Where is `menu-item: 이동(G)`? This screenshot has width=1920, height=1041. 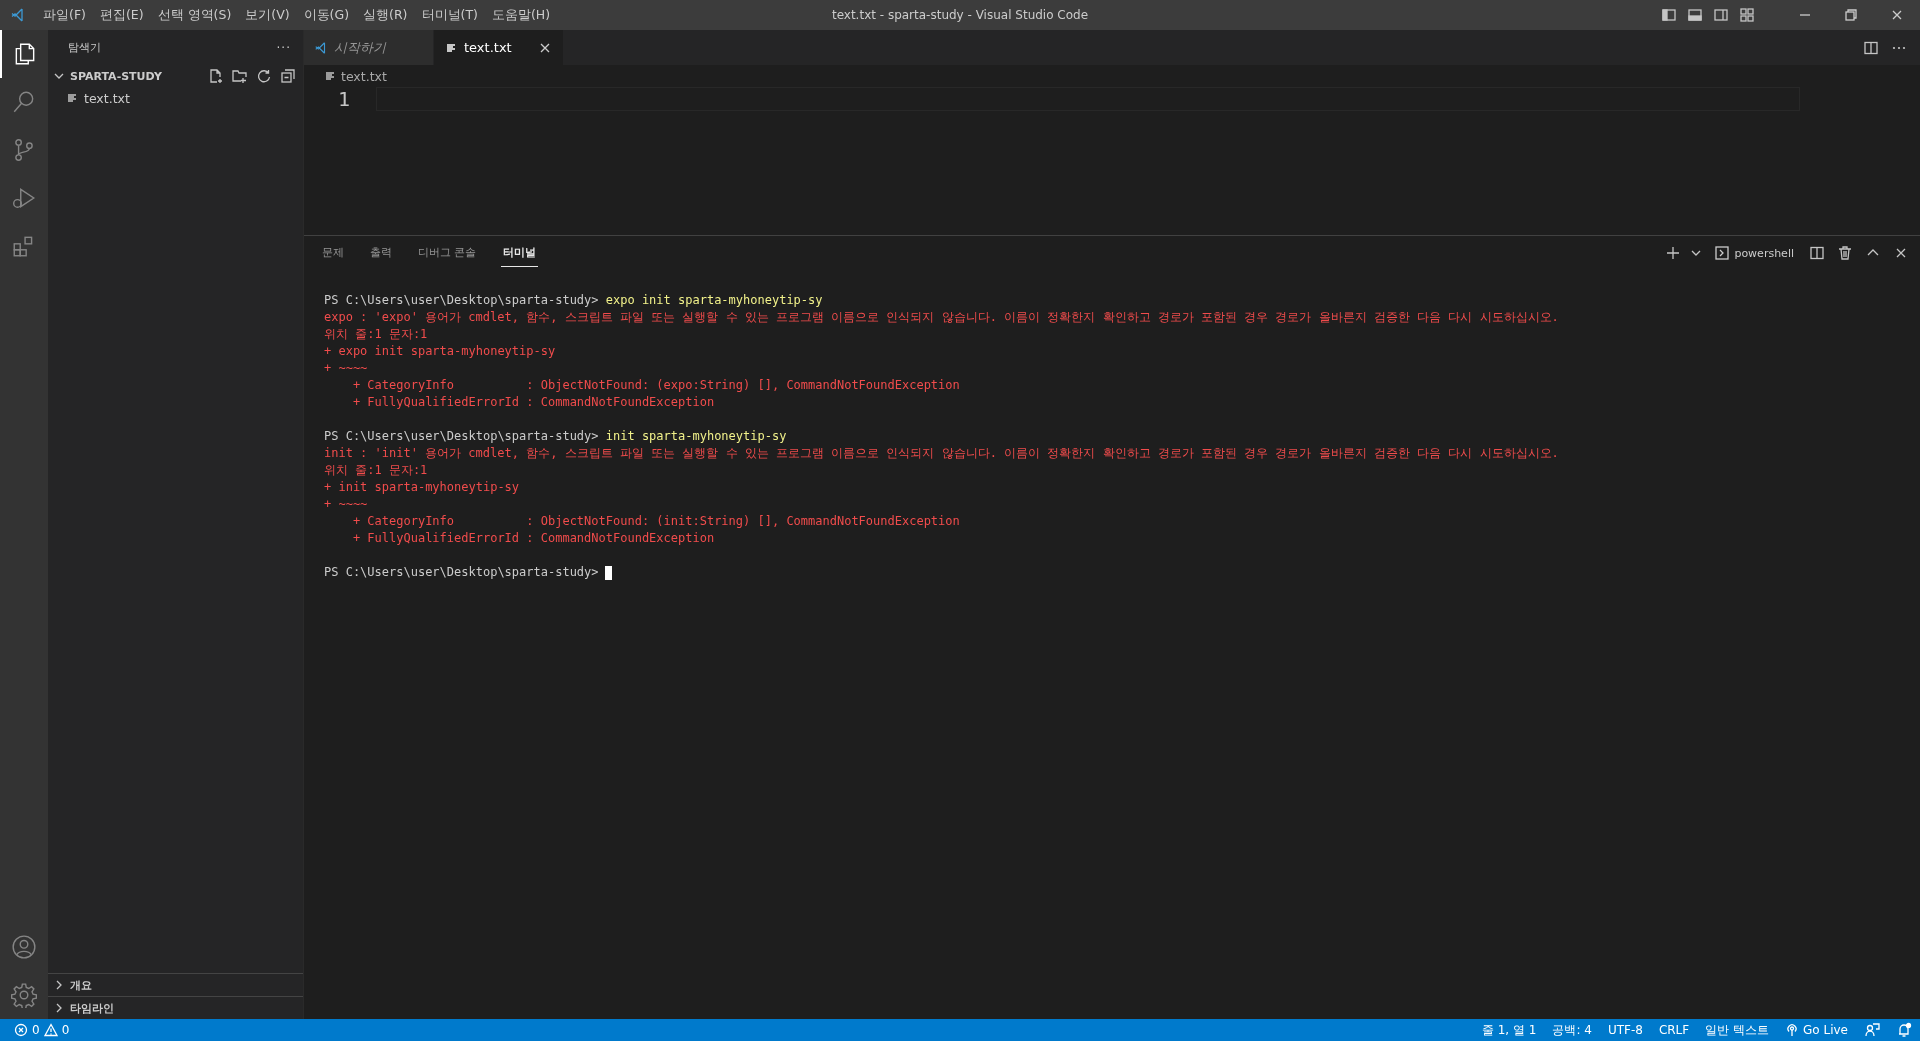 menu-item: 이동(G) is located at coordinates (326, 15).